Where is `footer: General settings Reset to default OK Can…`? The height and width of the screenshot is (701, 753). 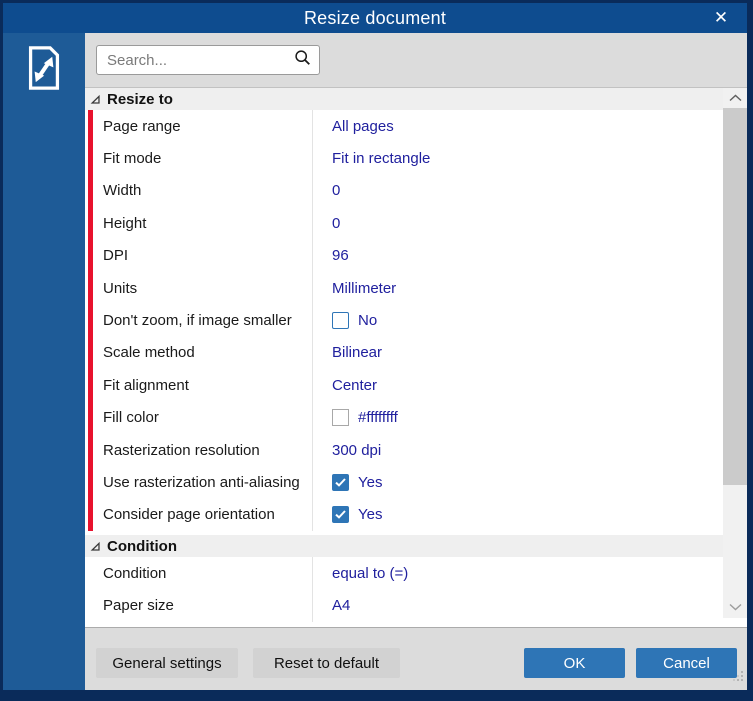 footer: General settings Reset to default OK Can… is located at coordinates (416, 659).